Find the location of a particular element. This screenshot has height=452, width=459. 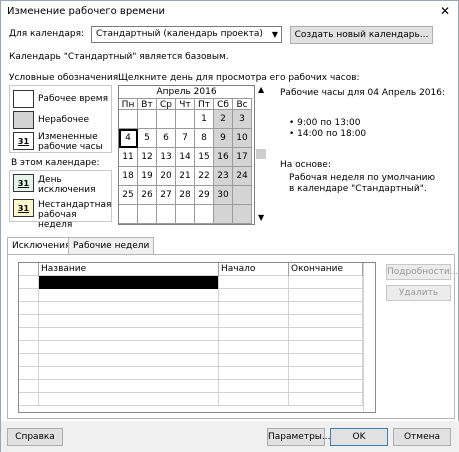

calendar-day: 1 is located at coordinates (204, 119).